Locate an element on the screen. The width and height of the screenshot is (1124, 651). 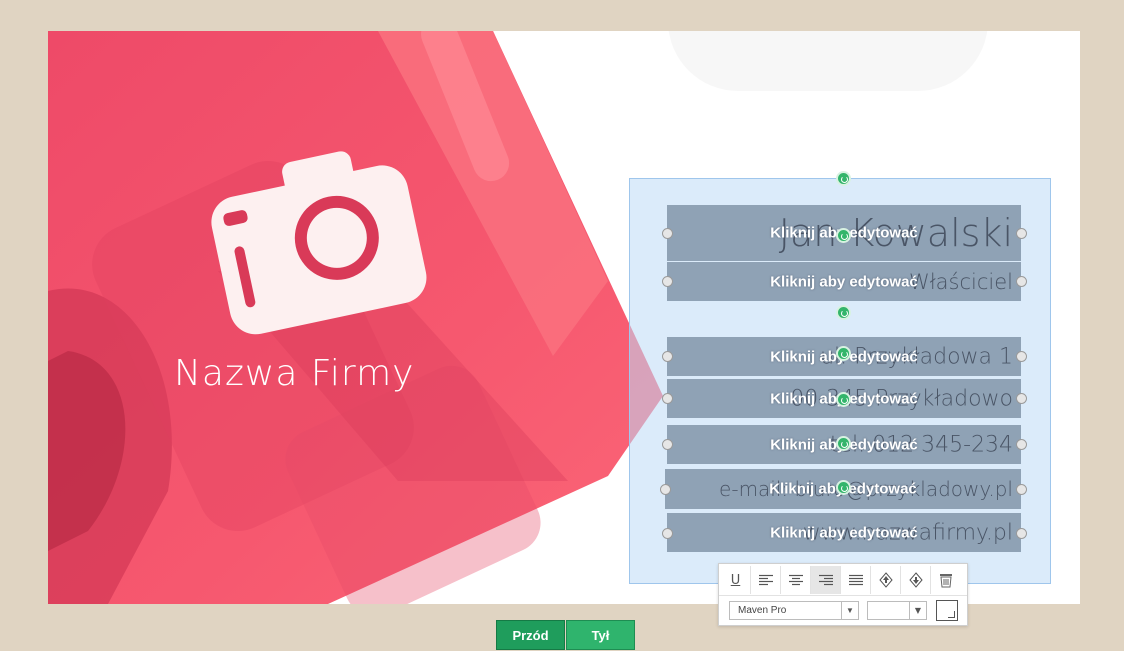
group-rotate-handle is located at coordinates (843, 178).